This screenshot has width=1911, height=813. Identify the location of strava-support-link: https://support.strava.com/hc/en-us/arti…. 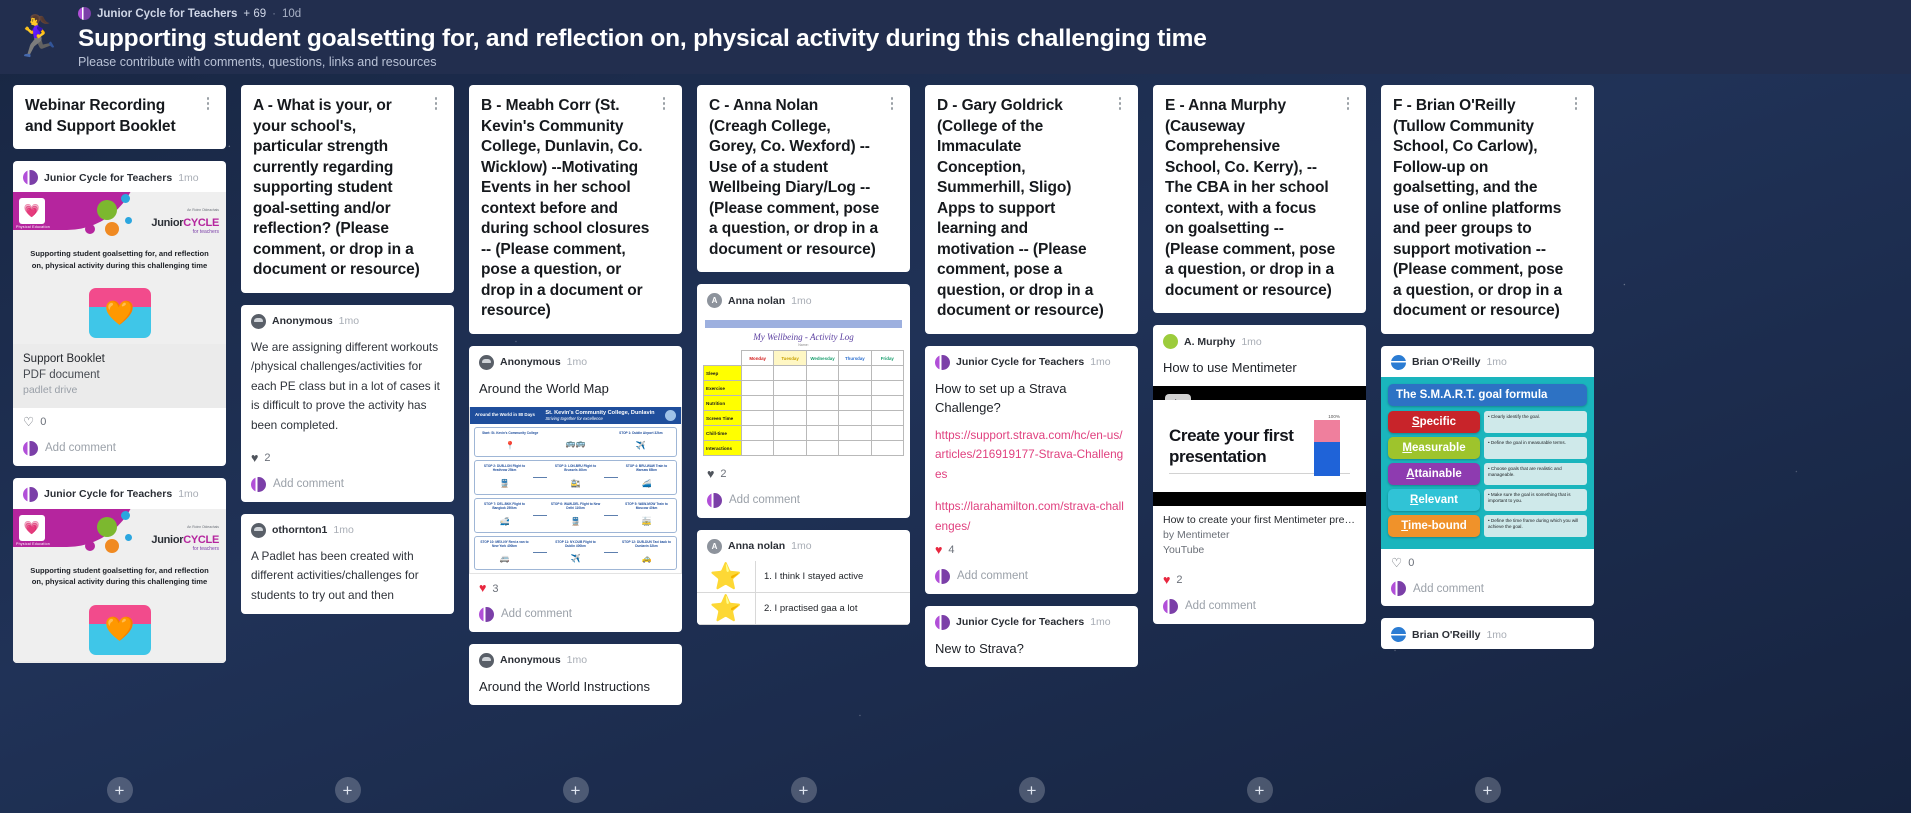
(1031, 455).